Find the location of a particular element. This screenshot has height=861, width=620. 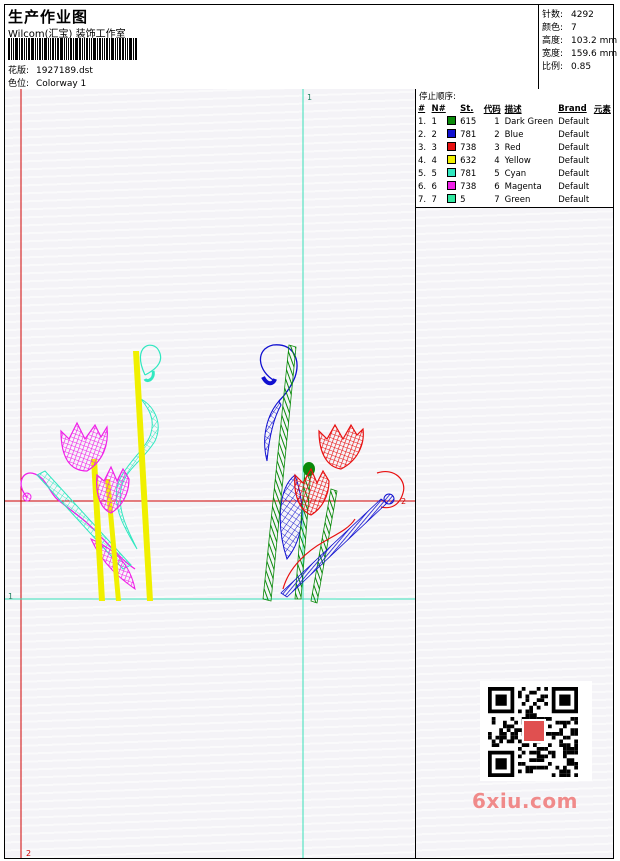

colorway-line: 色位: Colorway 1 is located at coordinates (47, 82).